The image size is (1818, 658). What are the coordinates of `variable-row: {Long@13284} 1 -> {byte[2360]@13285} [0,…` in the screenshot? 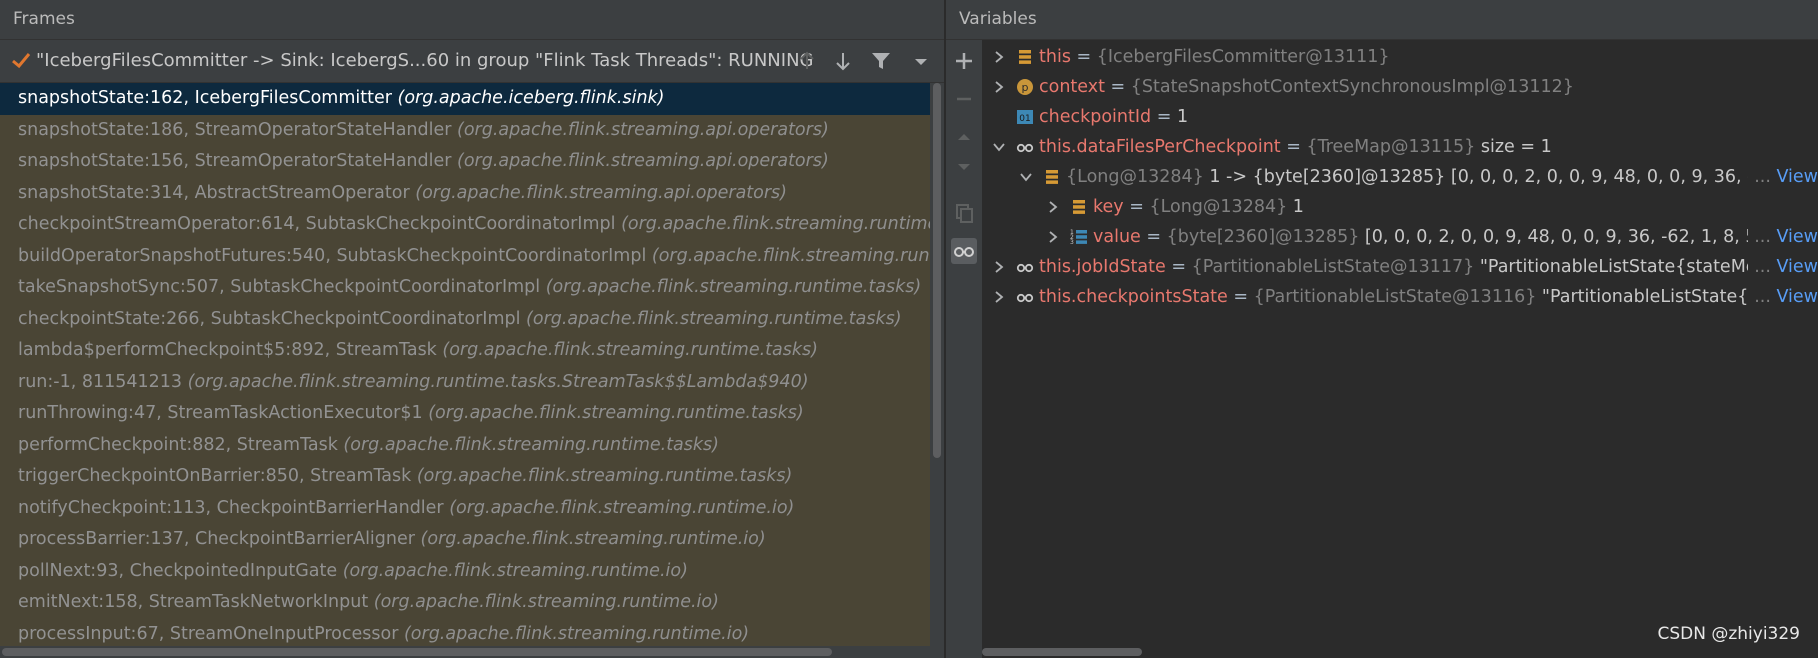 It's located at (1400, 177).